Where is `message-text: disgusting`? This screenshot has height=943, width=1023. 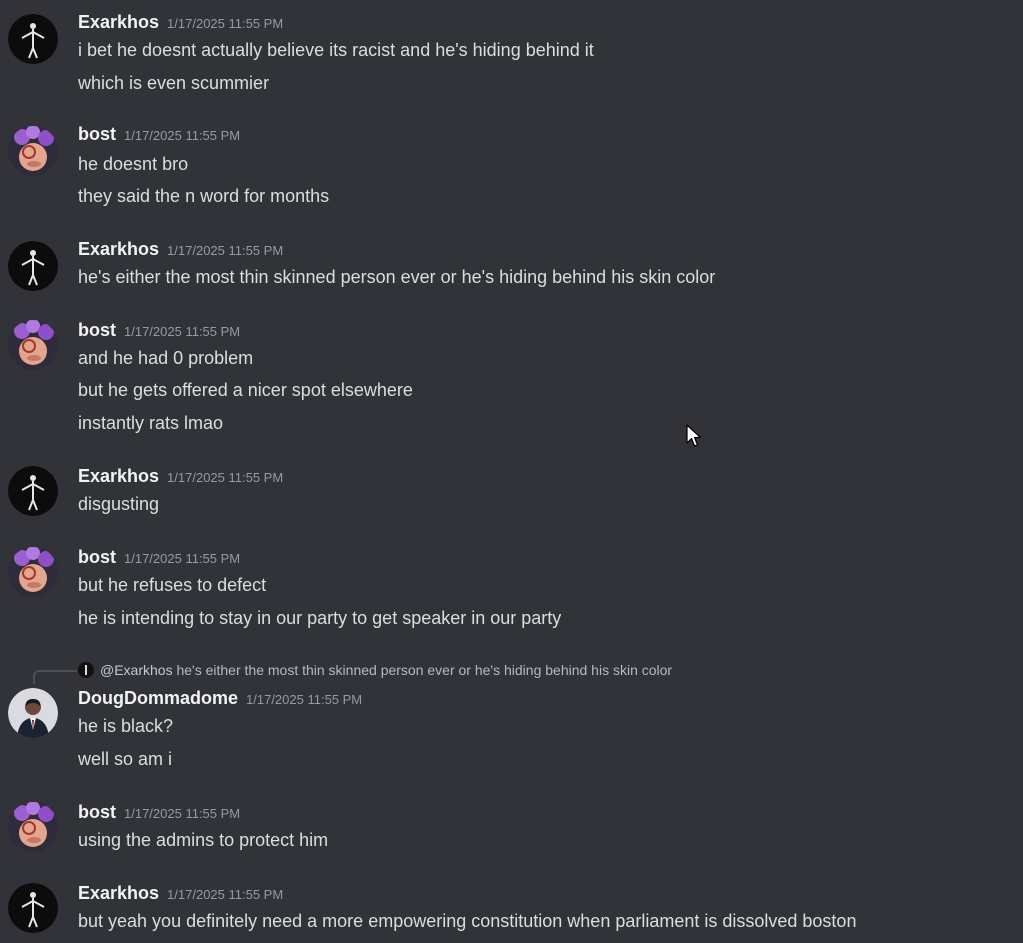 message-text: disgusting is located at coordinates (119, 504).